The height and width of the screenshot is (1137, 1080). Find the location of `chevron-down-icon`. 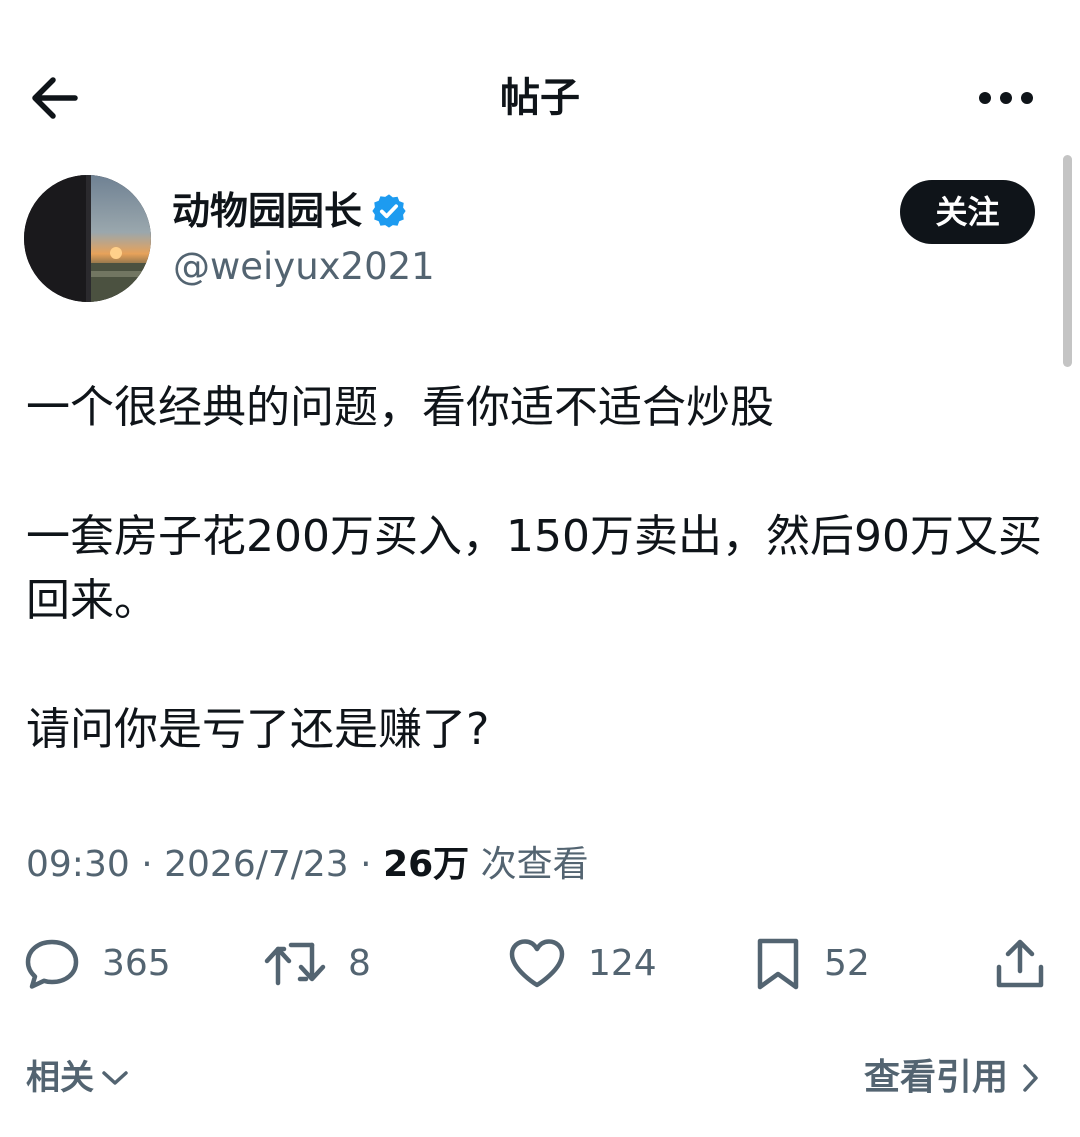

chevron-down-icon is located at coordinates (115, 1078).